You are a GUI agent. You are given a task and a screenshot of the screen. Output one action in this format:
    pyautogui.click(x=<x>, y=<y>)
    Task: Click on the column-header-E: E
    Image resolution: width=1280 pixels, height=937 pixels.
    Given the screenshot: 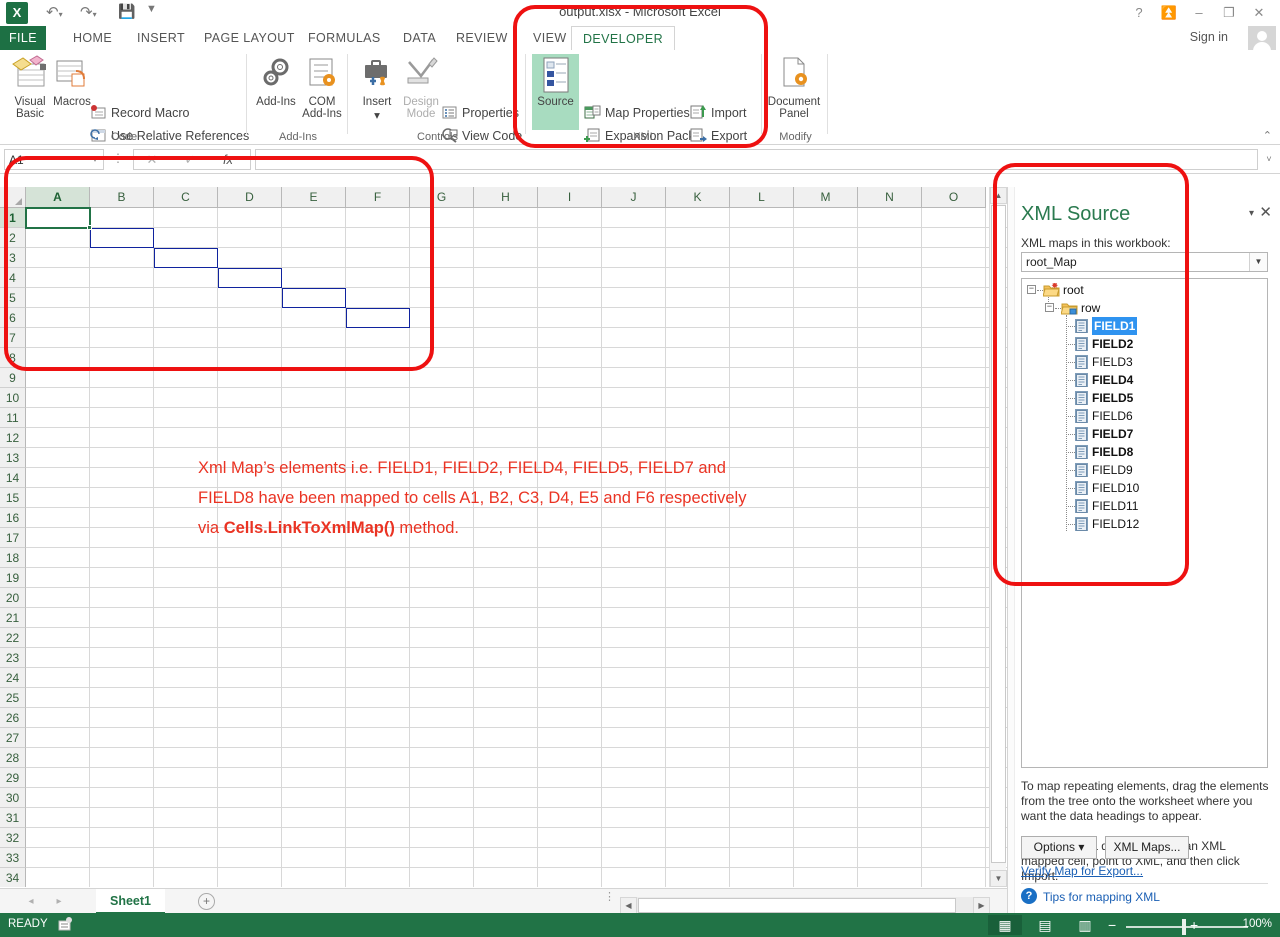 What is the action you would take?
    pyautogui.click(x=314, y=197)
    